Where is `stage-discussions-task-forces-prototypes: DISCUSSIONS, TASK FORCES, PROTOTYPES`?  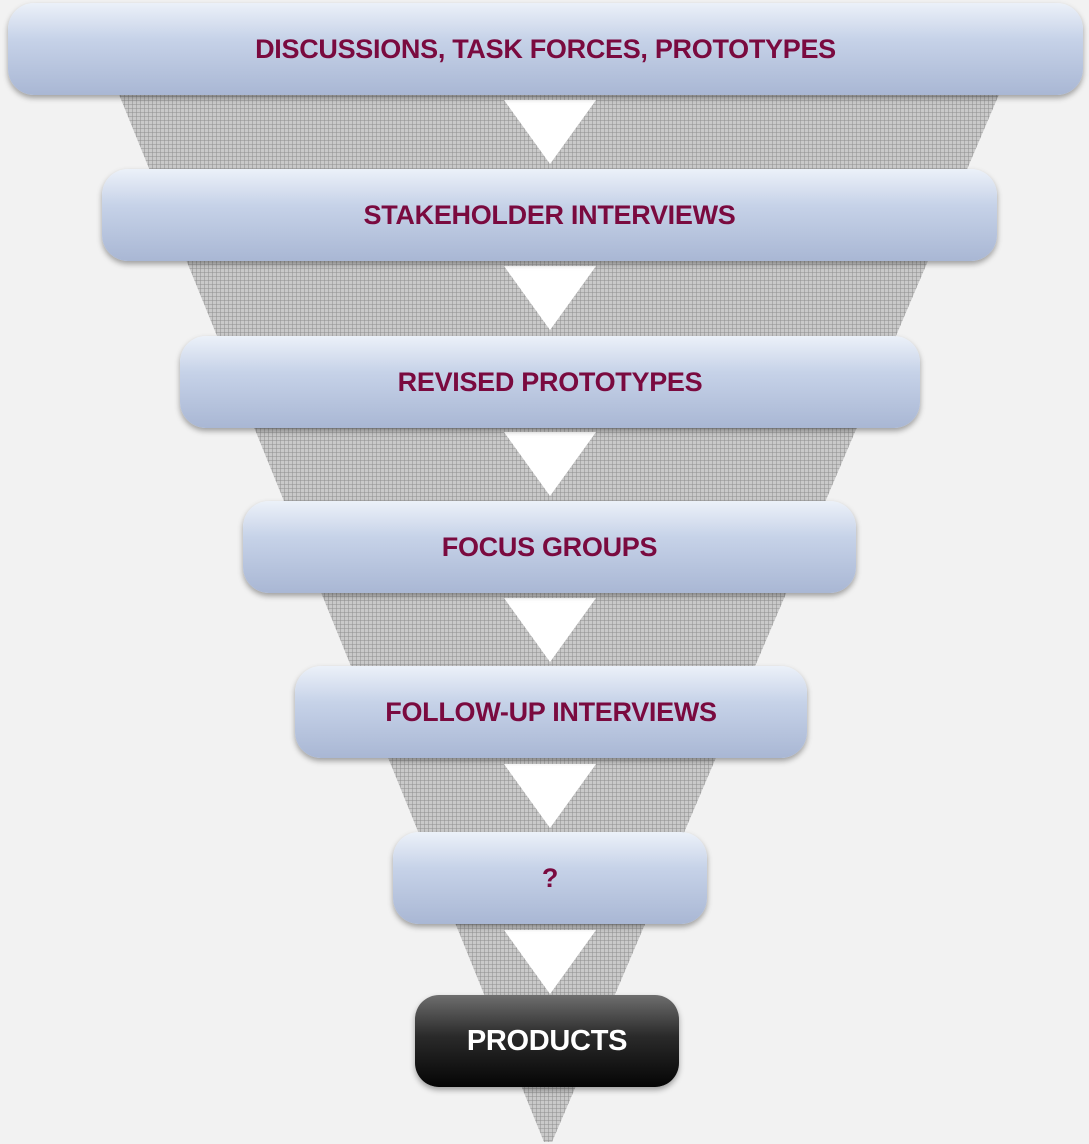
stage-discussions-task-forces-prototypes: DISCUSSIONS, TASK FORCES, PROTOTYPES is located at coordinates (545, 49).